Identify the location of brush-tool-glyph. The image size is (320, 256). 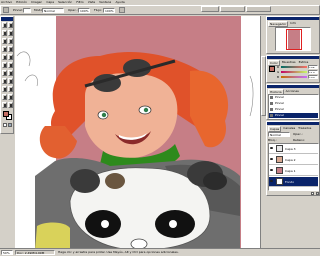
(11, 49).